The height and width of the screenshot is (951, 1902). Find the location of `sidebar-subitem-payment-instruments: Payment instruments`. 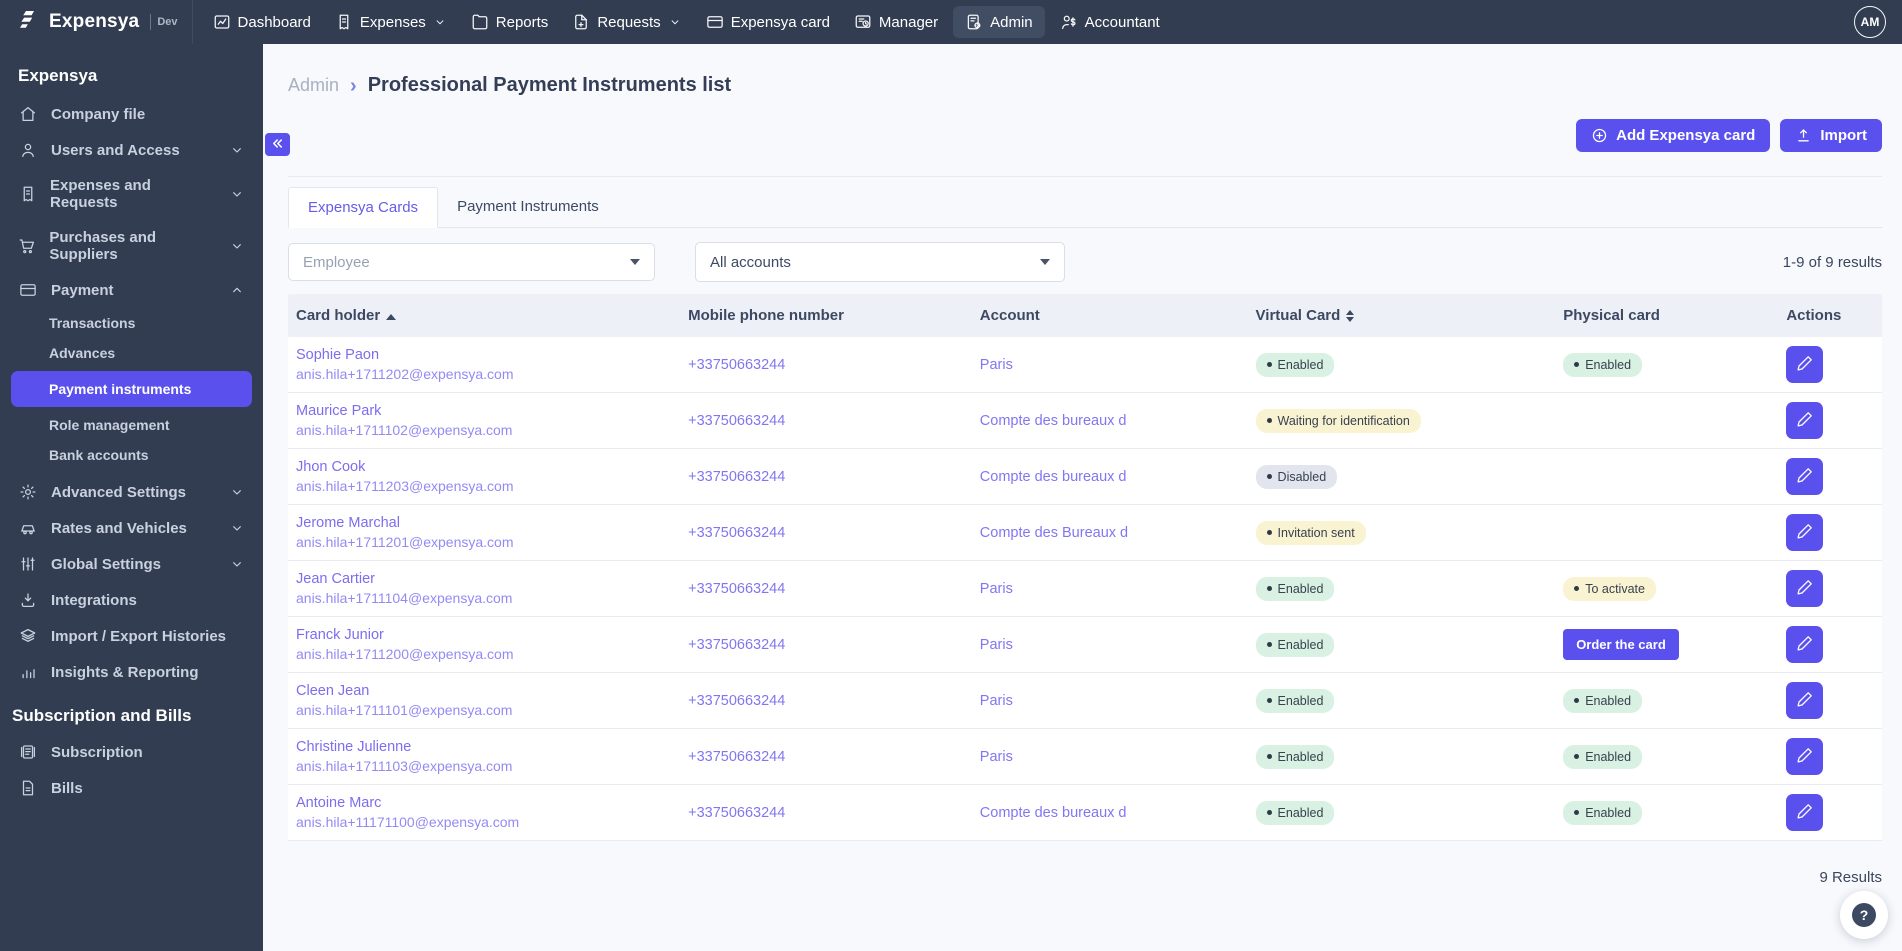

sidebar-subitem-payment-instruments: Payment instruments is located at coordinates (131, 389).